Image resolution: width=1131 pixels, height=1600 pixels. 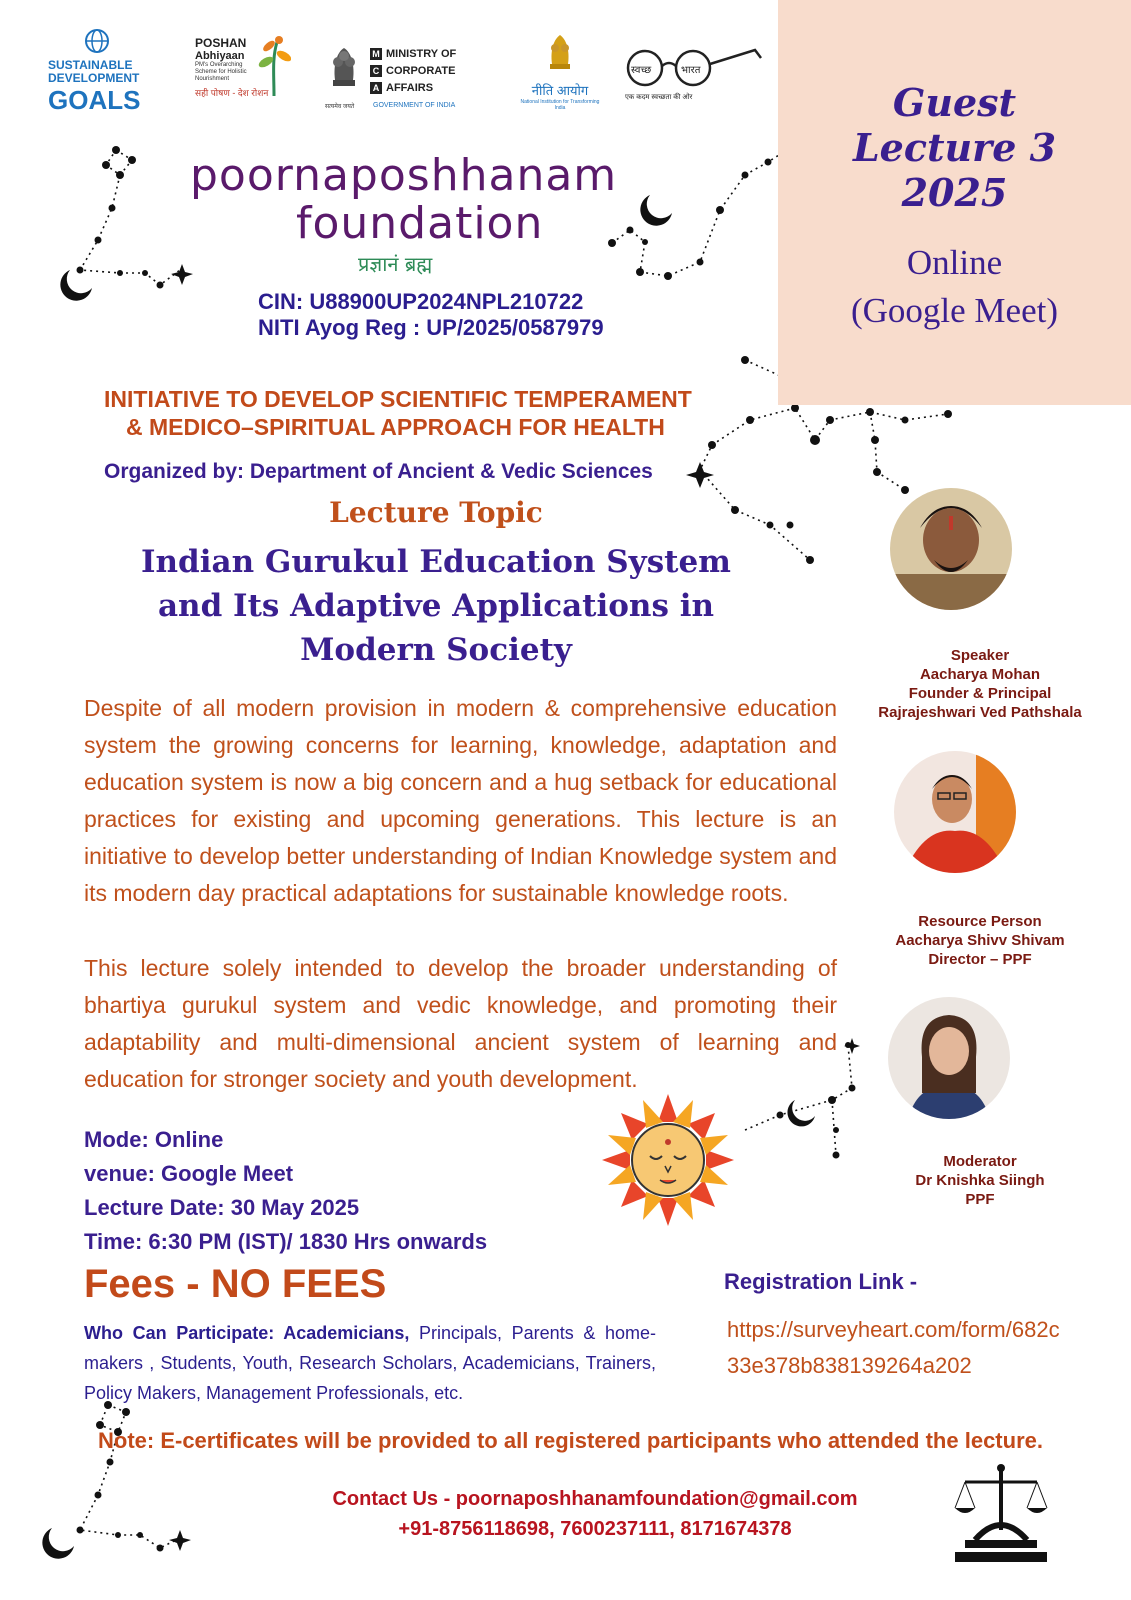 I want to click on detail-date: Lecture Date: 30 May 2025, so click(x=222, y=1207).